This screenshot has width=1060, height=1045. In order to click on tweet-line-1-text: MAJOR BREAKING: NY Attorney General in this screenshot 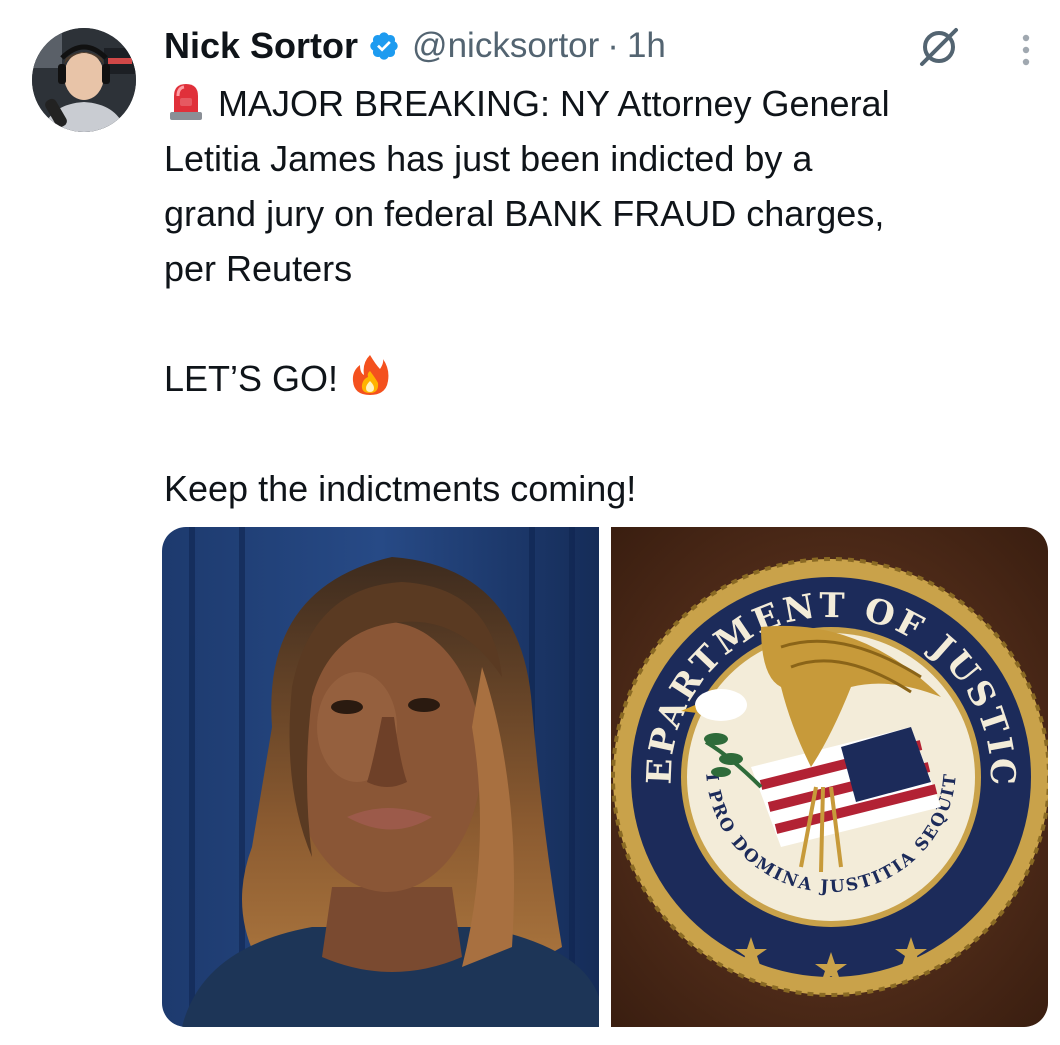, I will do `click(554, 103)`.